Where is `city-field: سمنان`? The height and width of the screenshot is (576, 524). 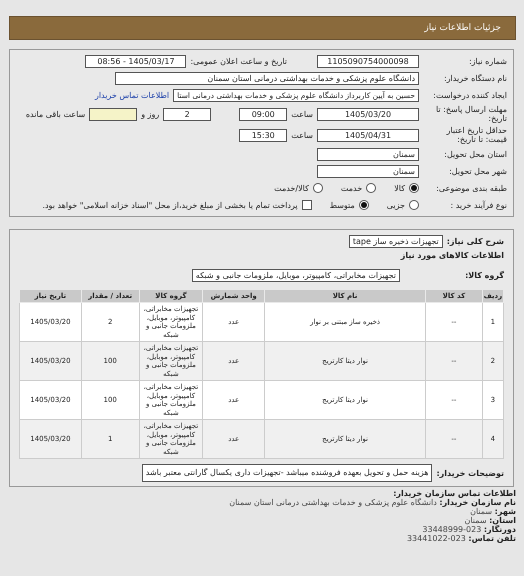 city-field: سمنان is located at coordinates (368, 171).